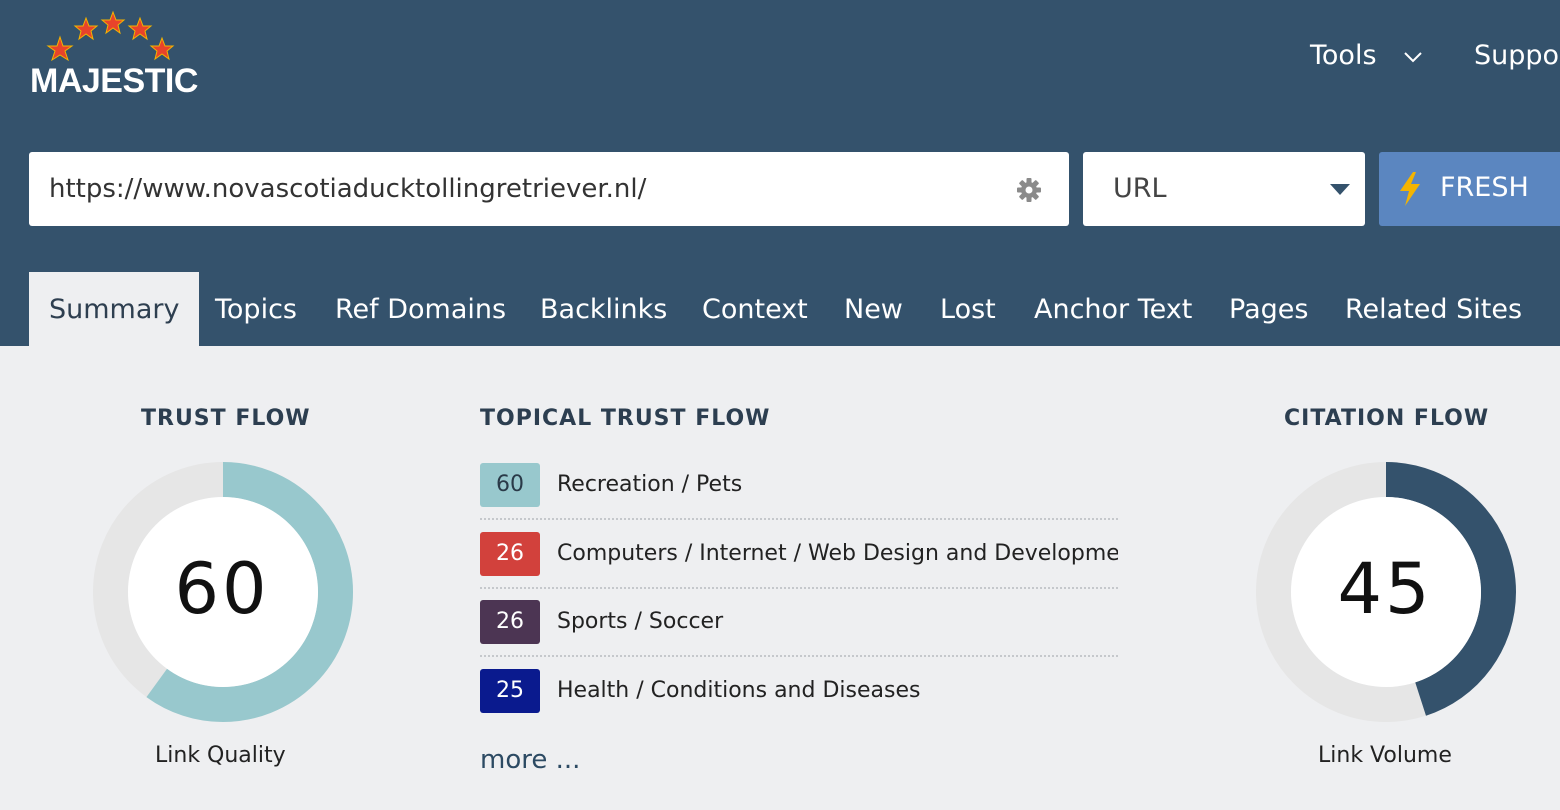  I want to click on tab-pages: Pages, so click(1268, 309).